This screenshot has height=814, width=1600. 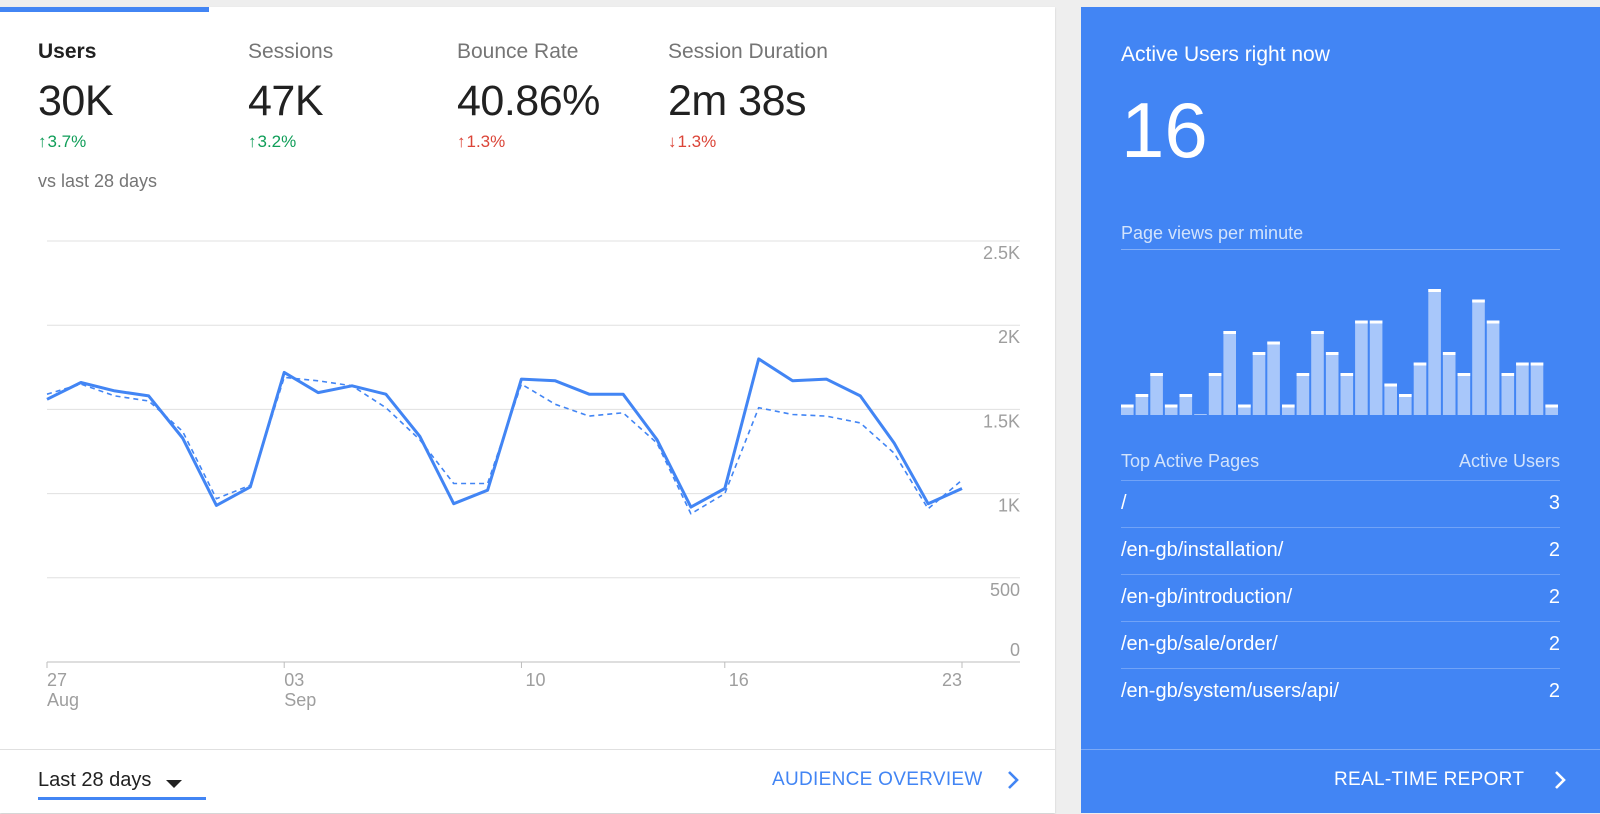 What do you see at coordinates (1164, 130) in the screenshot?
I see `active-users-count: 16` at bounding box center [1164, 130].